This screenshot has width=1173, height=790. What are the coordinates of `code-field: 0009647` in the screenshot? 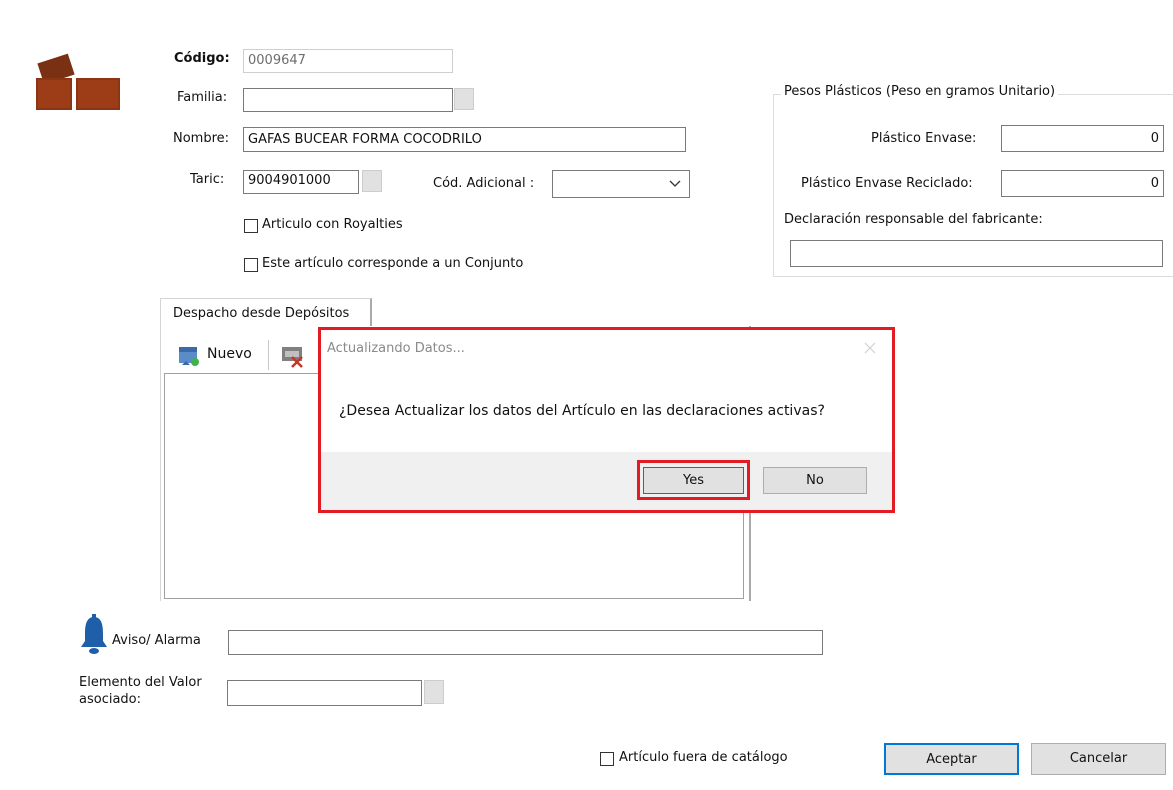 It's located at (348, 61).